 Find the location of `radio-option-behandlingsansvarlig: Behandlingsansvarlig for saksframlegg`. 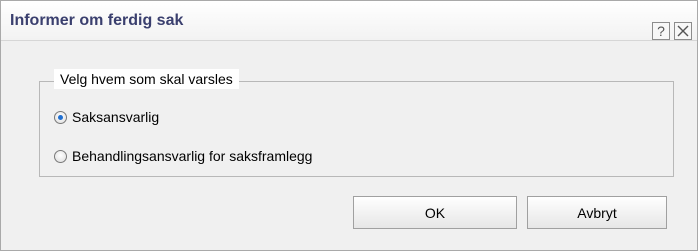

radio-option-behandlingsansvarlig: Behandlingsansvarlig for saksframlegg is located at coordinates (183, 156).